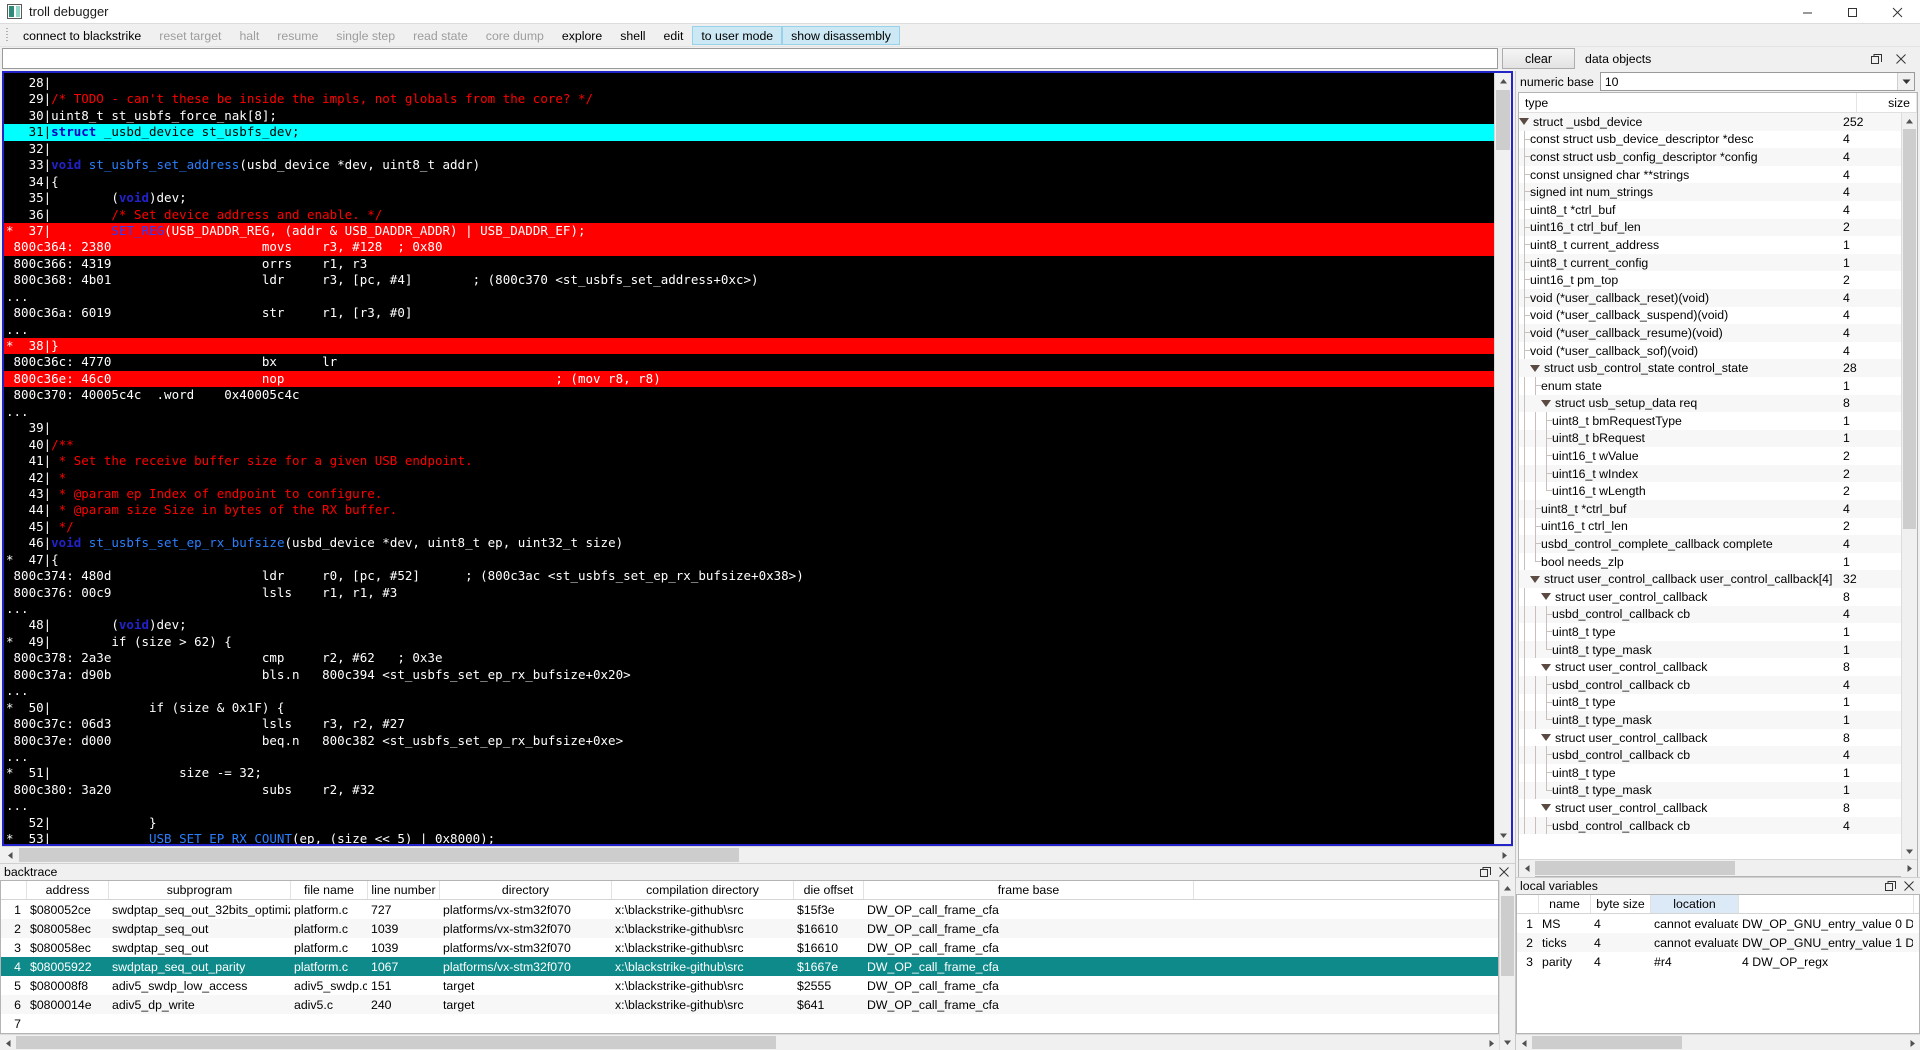 The image size is (1920, 1050). I want to click on tree-scroll-down-icon, so click(1909, 851).